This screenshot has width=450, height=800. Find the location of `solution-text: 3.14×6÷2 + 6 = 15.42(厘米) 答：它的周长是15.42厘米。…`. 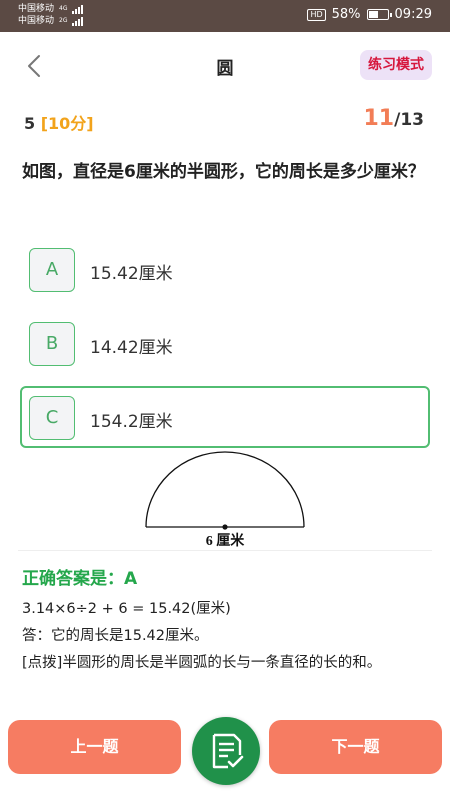

solution-text: 3.14×6÷2 + 6 = 15.42(厘米) 答：它的周长是15.42厘米。… is located at coordinates (226, 636).